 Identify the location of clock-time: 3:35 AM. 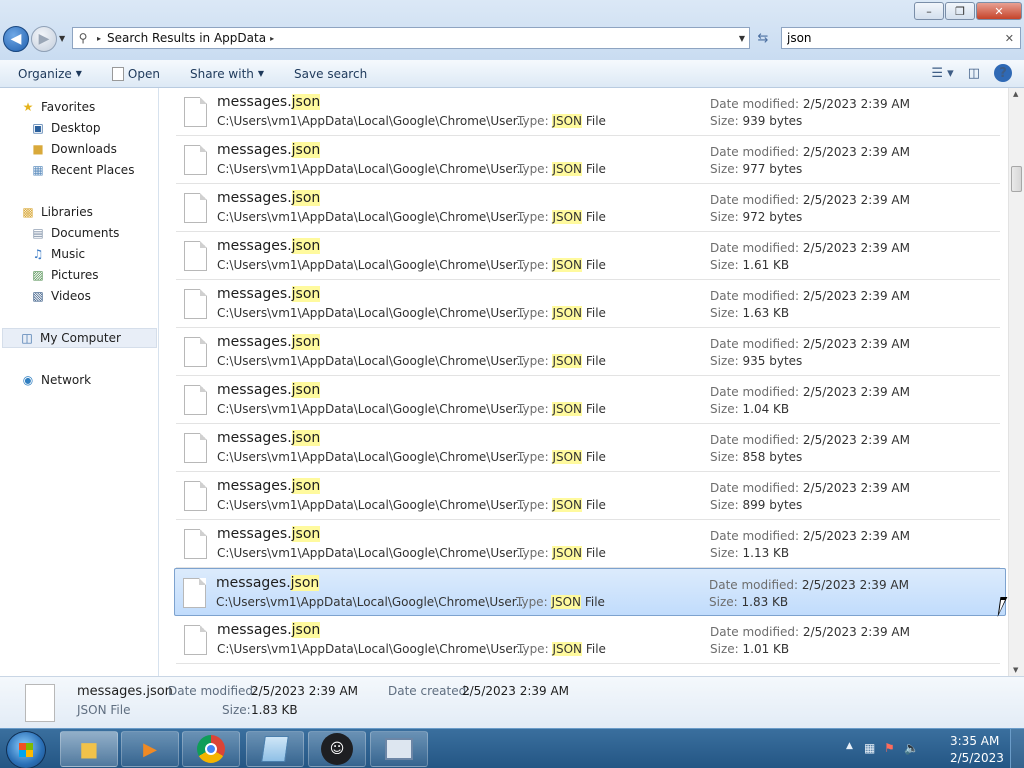
(974, 741).